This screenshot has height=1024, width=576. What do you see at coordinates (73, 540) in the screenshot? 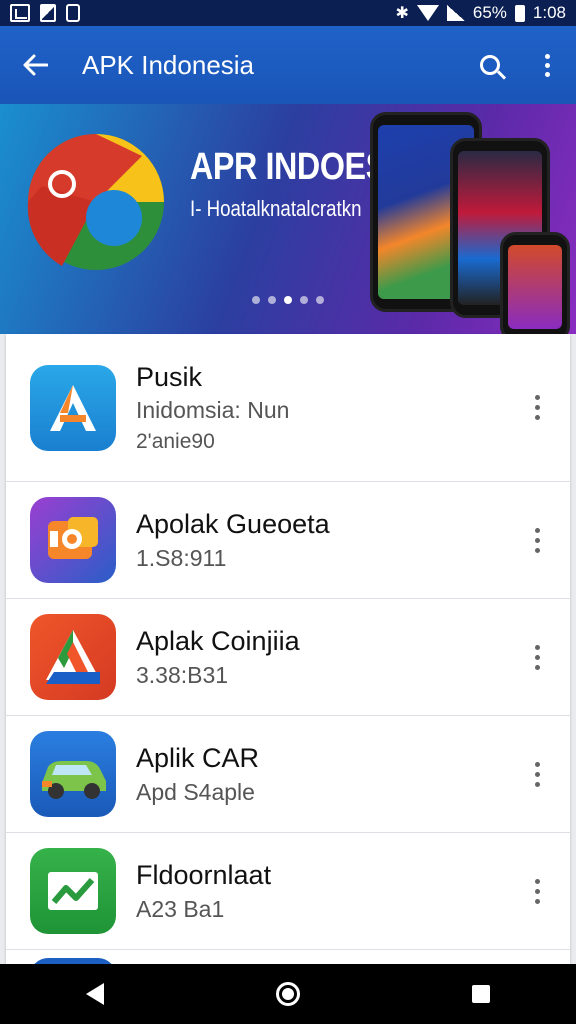
I see `photo-camera-icon` at bounding box center [73, 540].